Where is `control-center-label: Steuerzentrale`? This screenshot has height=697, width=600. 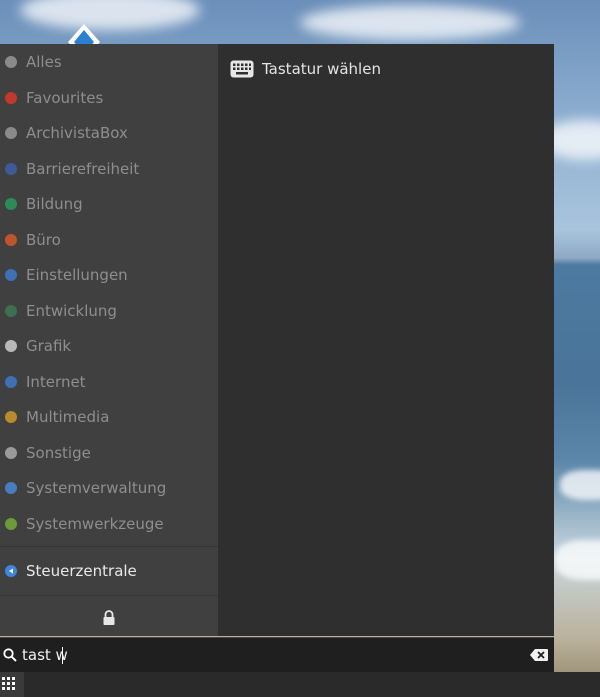
control-center-label: Steuerzentrale is located at coordinates (81, 571).